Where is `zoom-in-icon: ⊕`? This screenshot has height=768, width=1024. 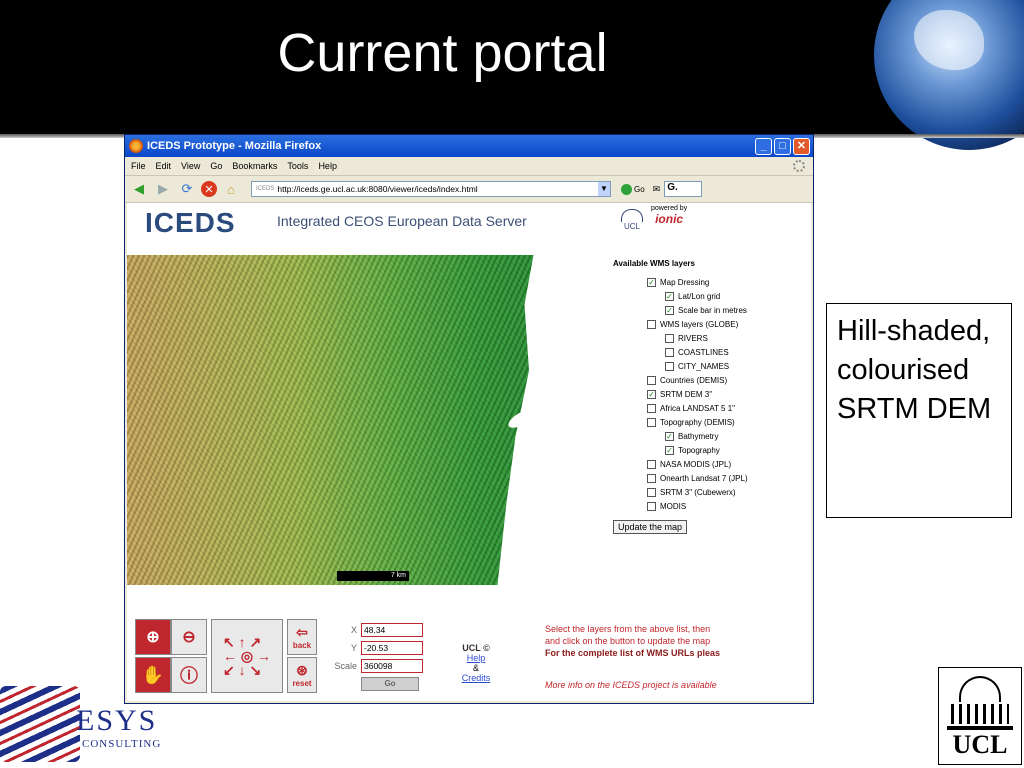
zoom-in-icon: ⊕ is located at coordinates (153, 637).